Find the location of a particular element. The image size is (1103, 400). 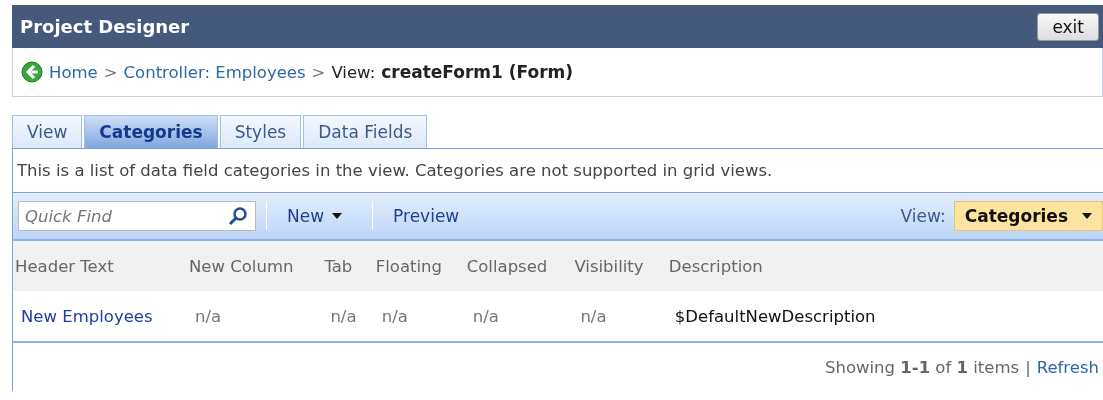

new-button: New is located at coordinates (314, 216).